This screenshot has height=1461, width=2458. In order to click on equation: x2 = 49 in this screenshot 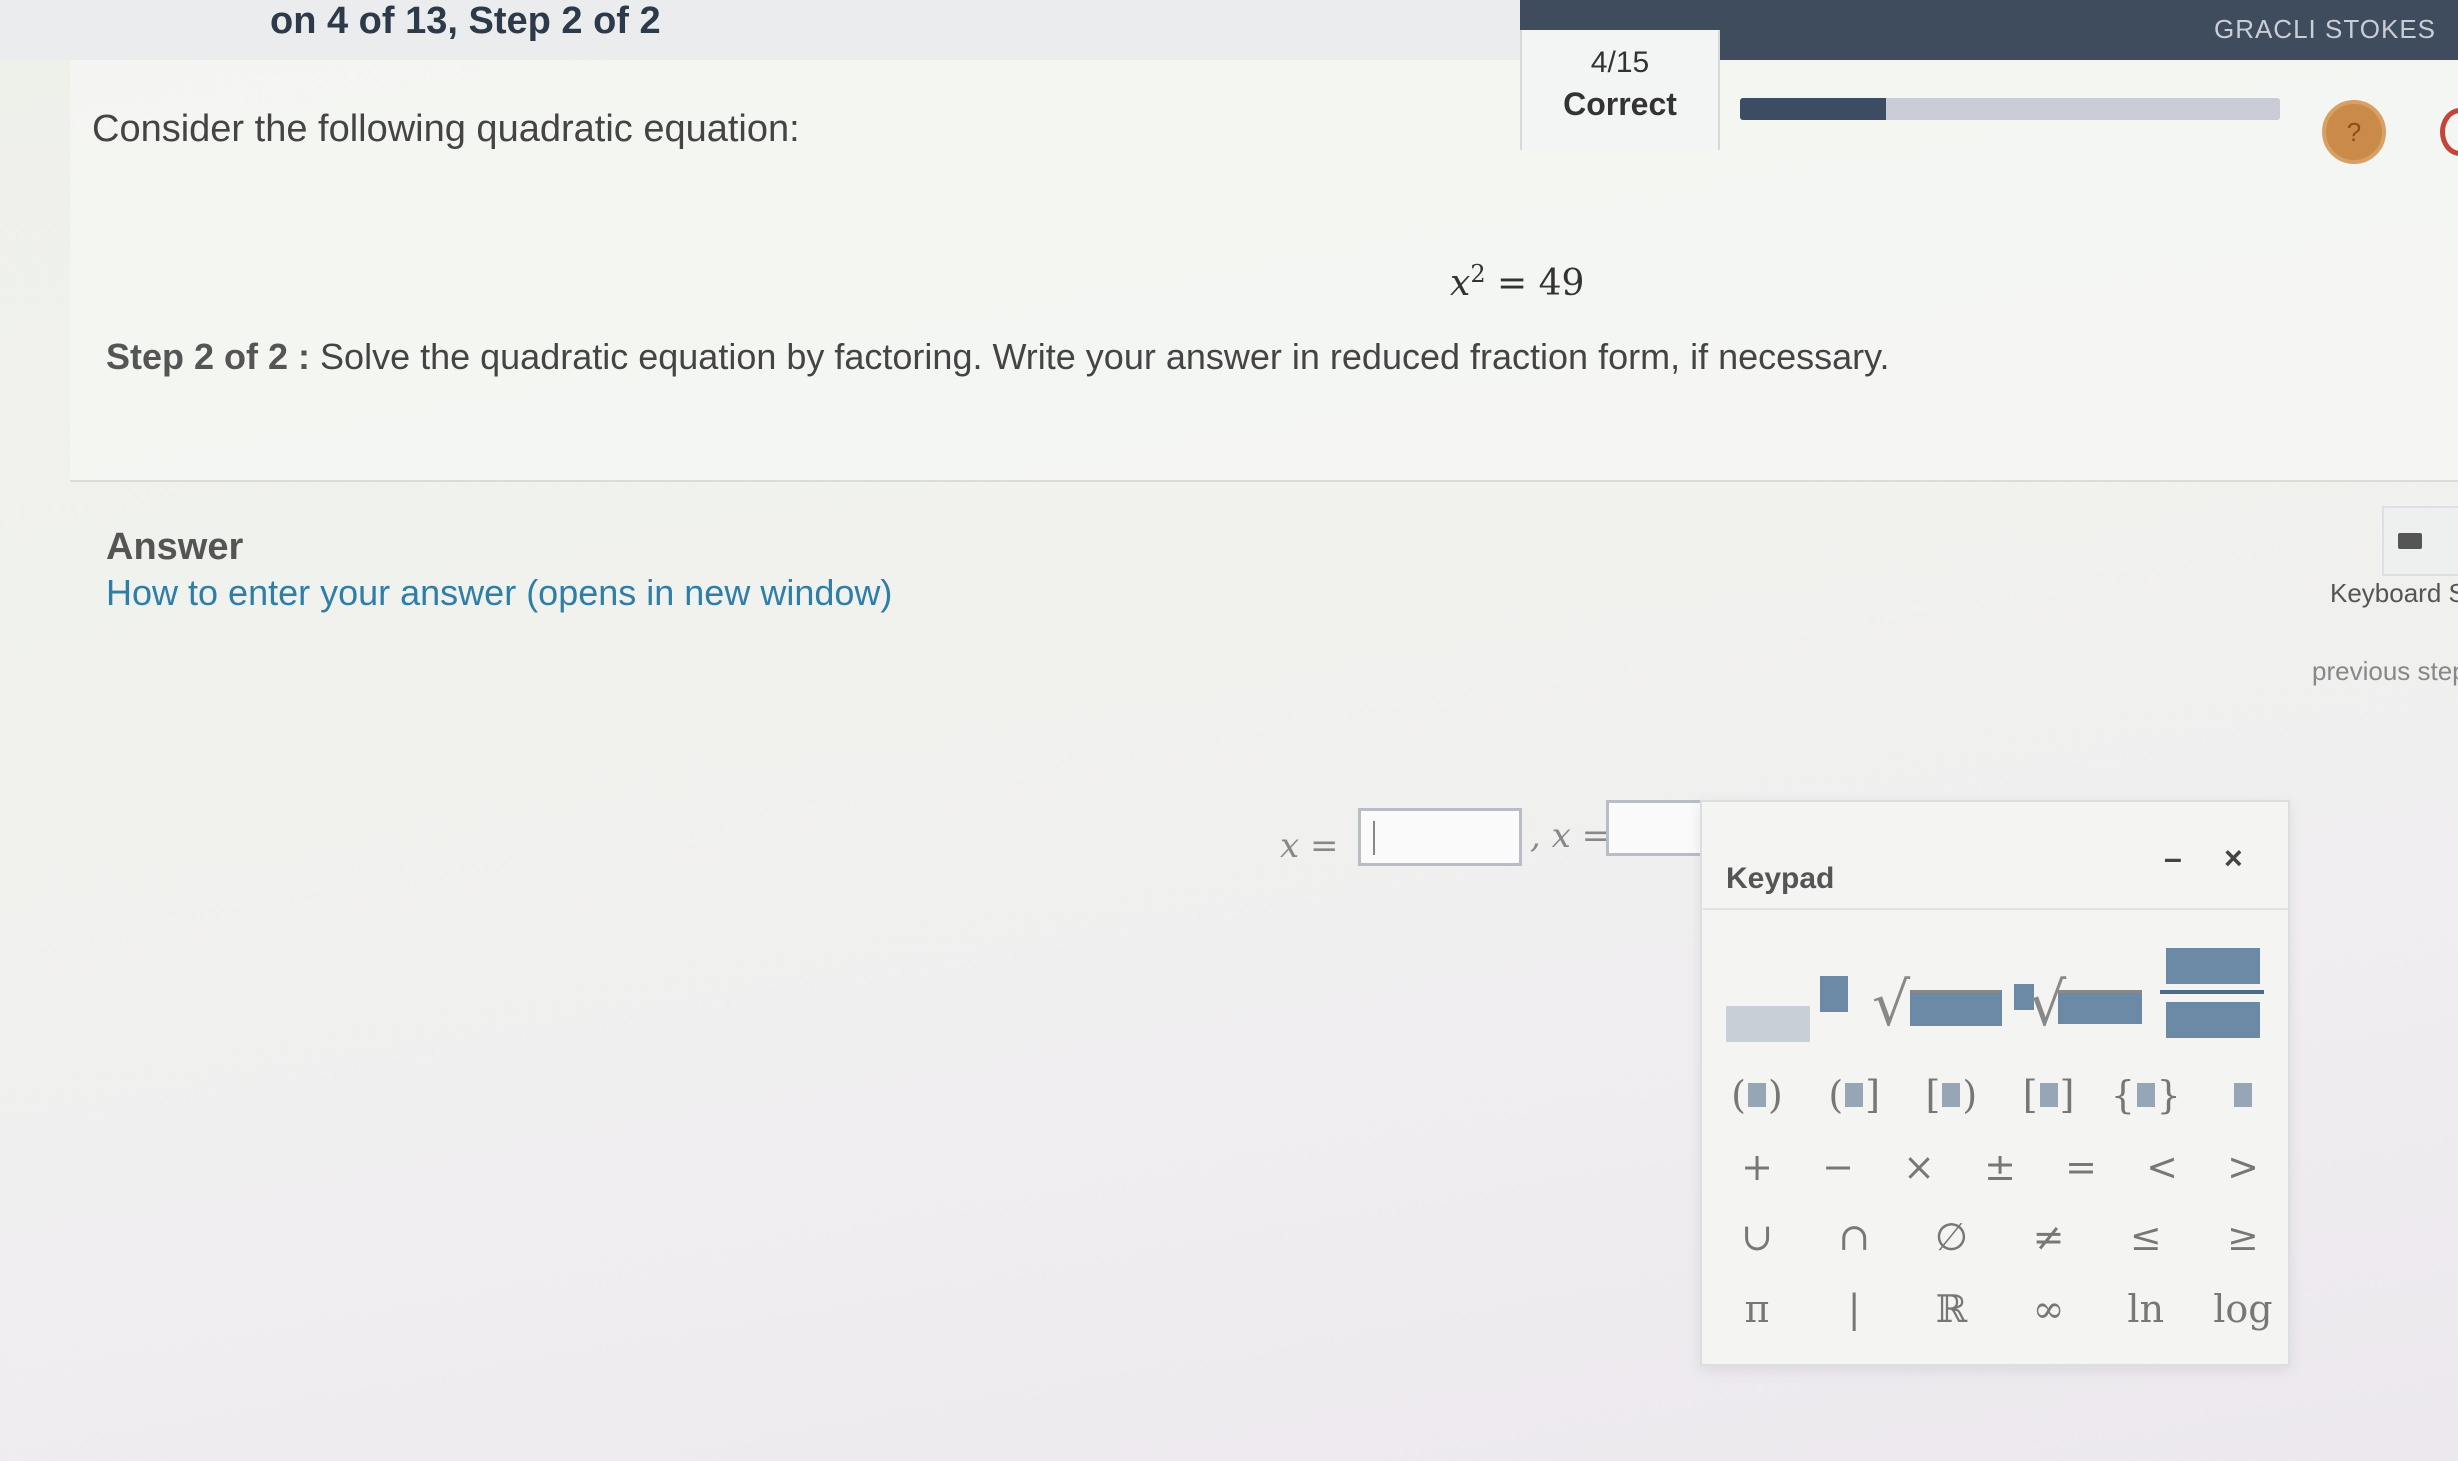, I will do `click(1517, 282)`.